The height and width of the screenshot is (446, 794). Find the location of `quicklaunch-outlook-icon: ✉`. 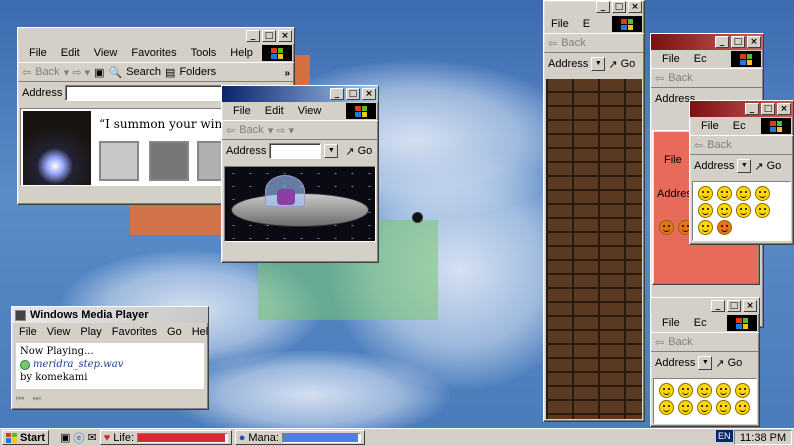

quicklaunch-outlook-icon: ✉ is located at coordinates (91, 437).